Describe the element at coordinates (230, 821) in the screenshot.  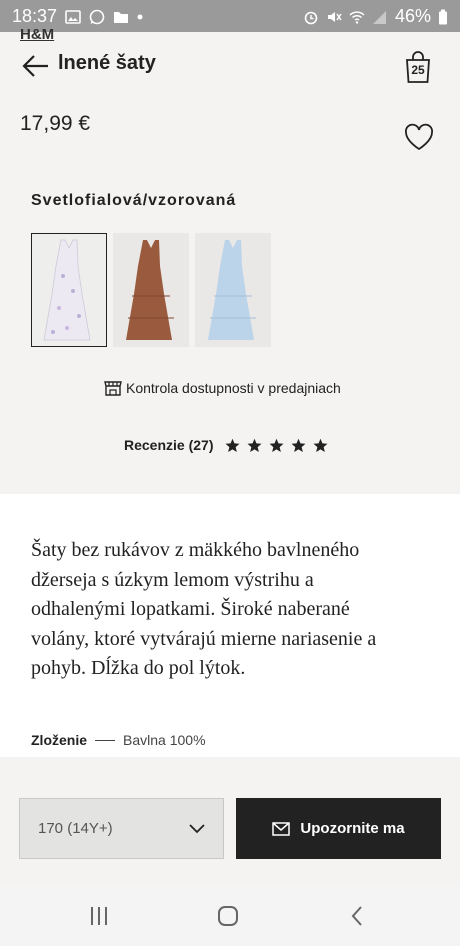
I see `action-bar: 170 (14Y+) Upozornite ma` at that location.